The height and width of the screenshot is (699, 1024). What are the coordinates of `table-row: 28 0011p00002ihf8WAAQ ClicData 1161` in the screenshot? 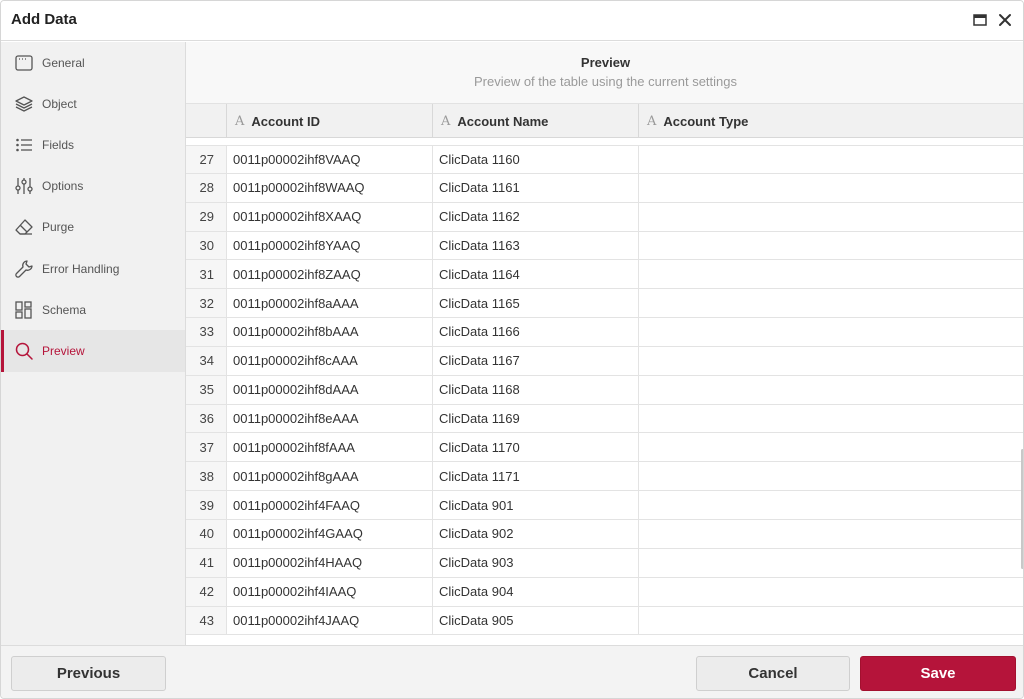 It's located at (604, 188).